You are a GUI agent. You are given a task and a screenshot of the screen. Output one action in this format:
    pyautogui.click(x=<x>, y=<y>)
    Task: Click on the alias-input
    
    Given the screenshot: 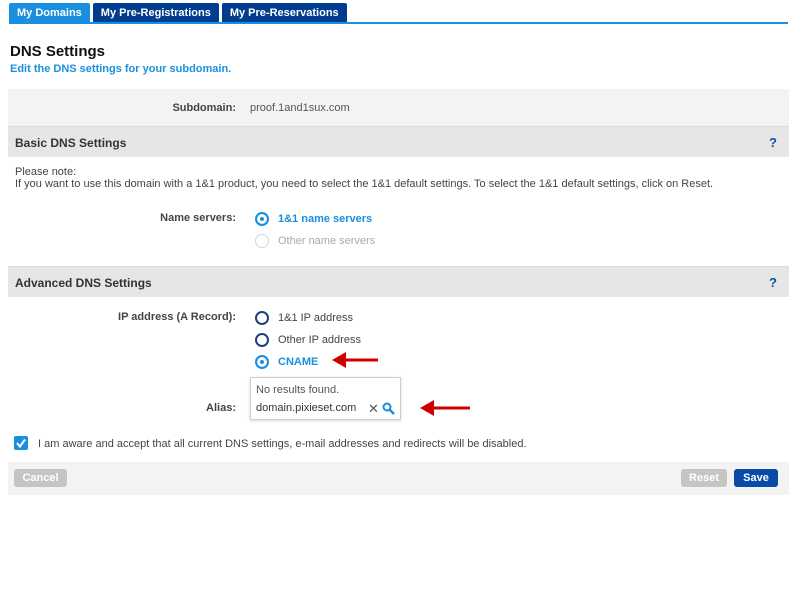 What is the action you would take?
    pyautogui.click(x=311, y=408)
    